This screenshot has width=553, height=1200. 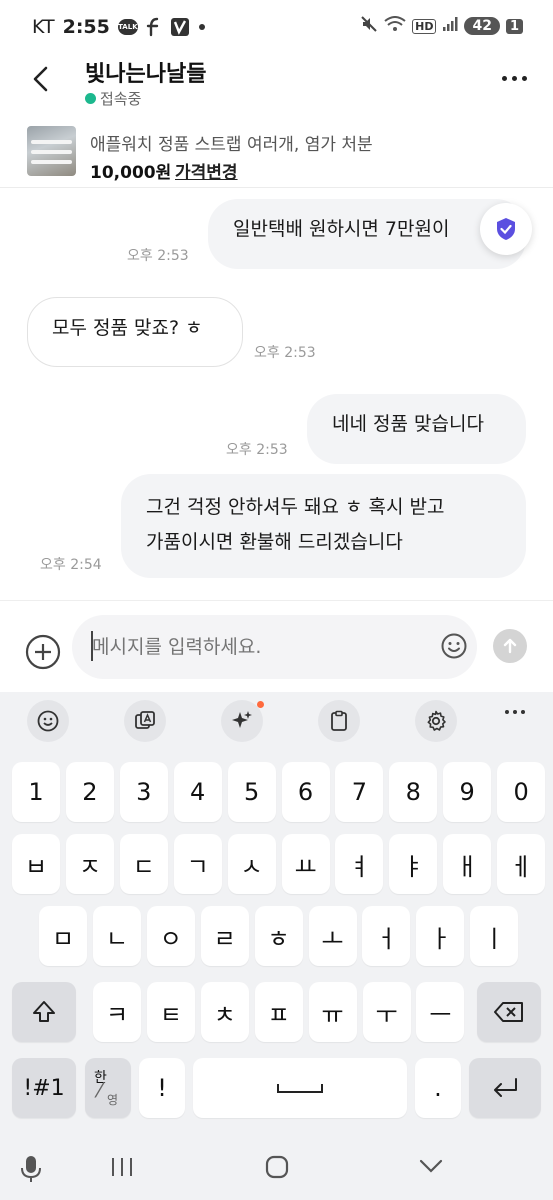 What do you see at coordinates (121, 99) in the screenshot?
I see `presence-label: 접속중` at bounding box center [121, 99].